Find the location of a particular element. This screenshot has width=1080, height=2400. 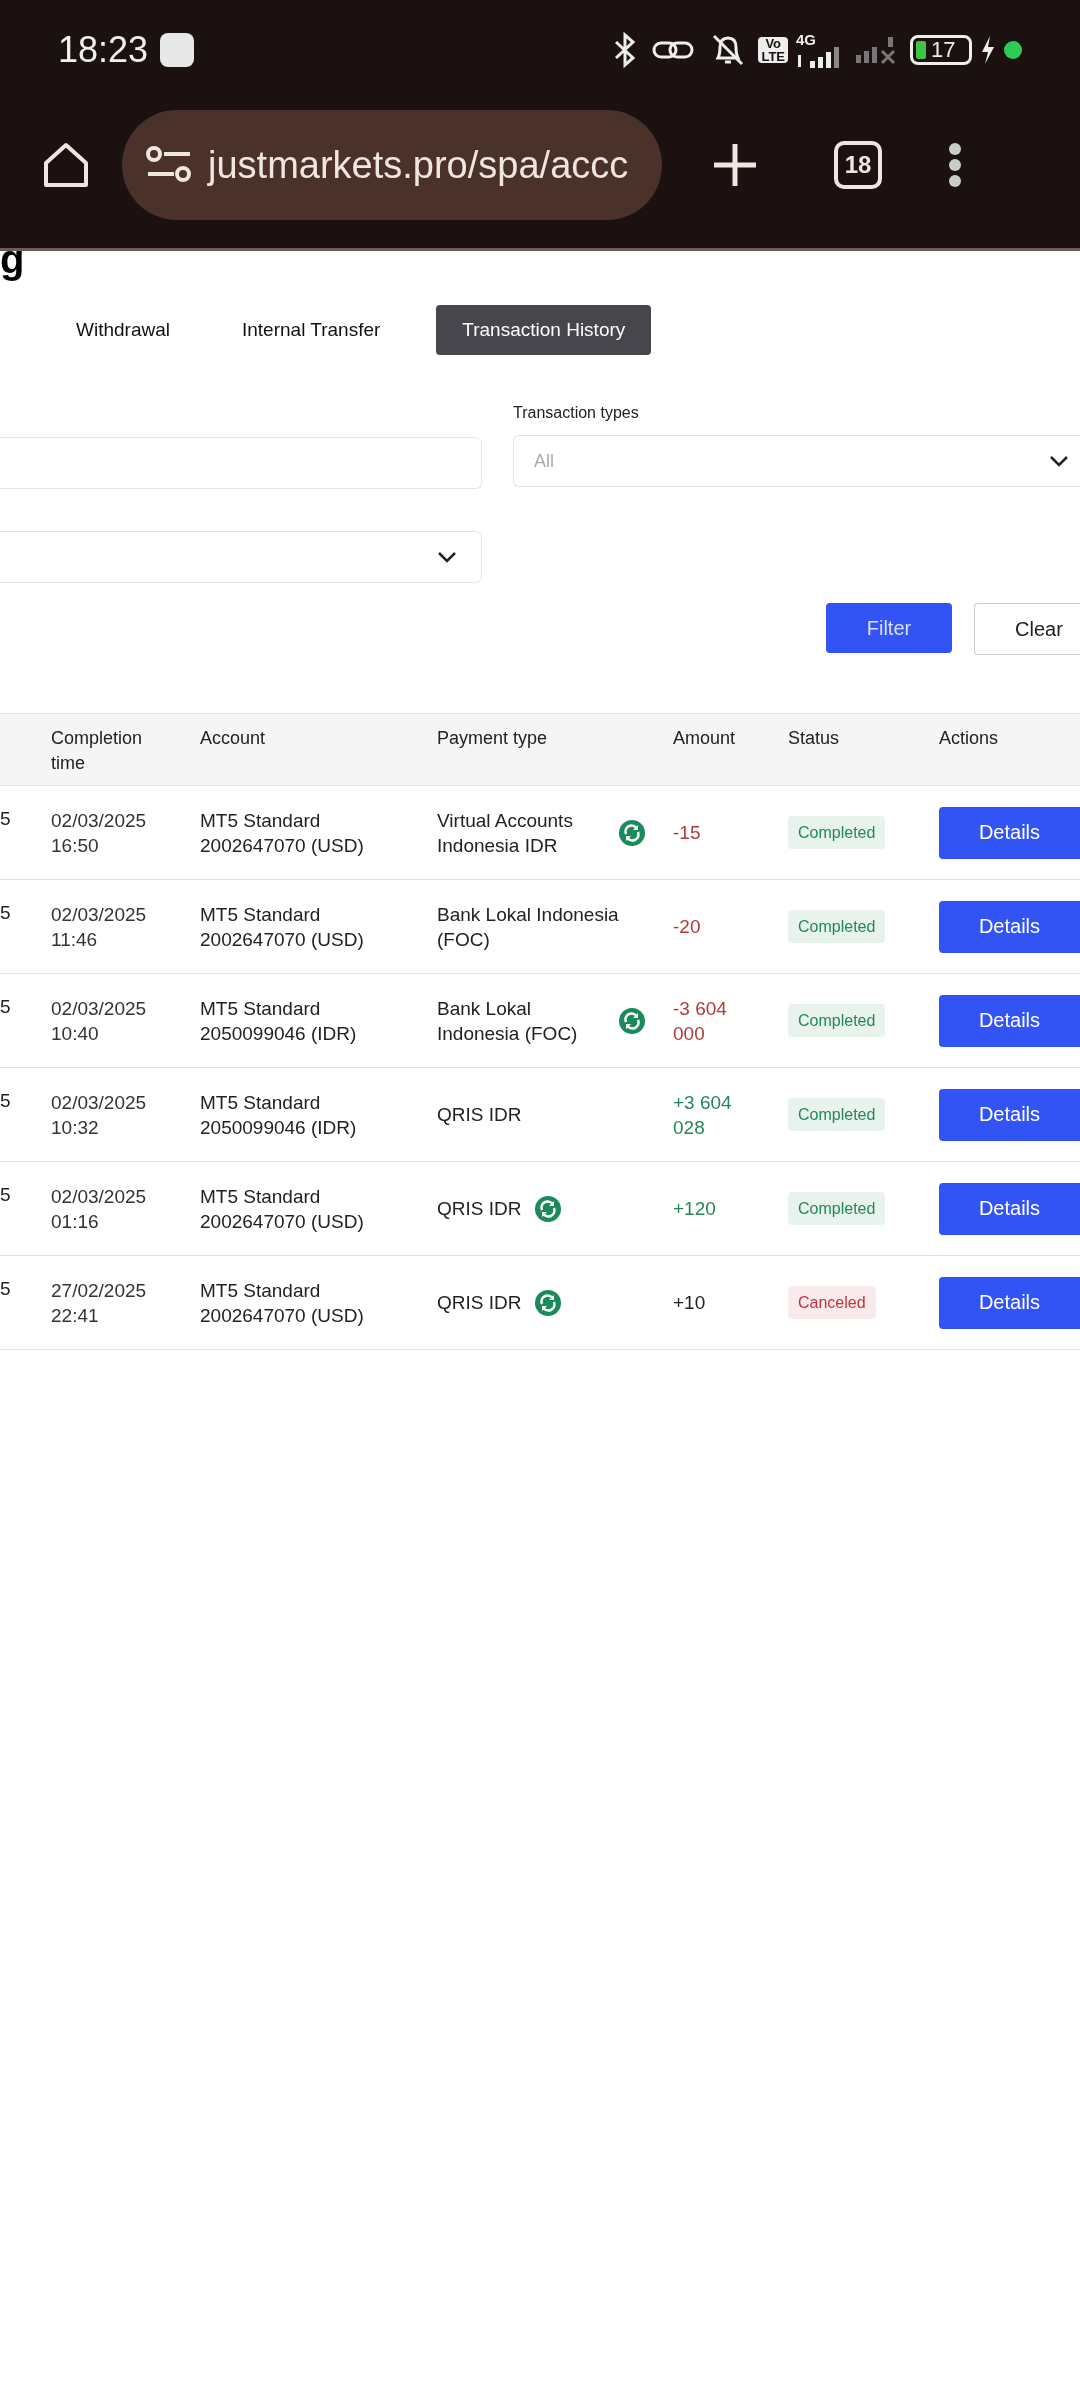

url-text: justmarkets.pro/spa/accc is located at coordinates (418, 165).